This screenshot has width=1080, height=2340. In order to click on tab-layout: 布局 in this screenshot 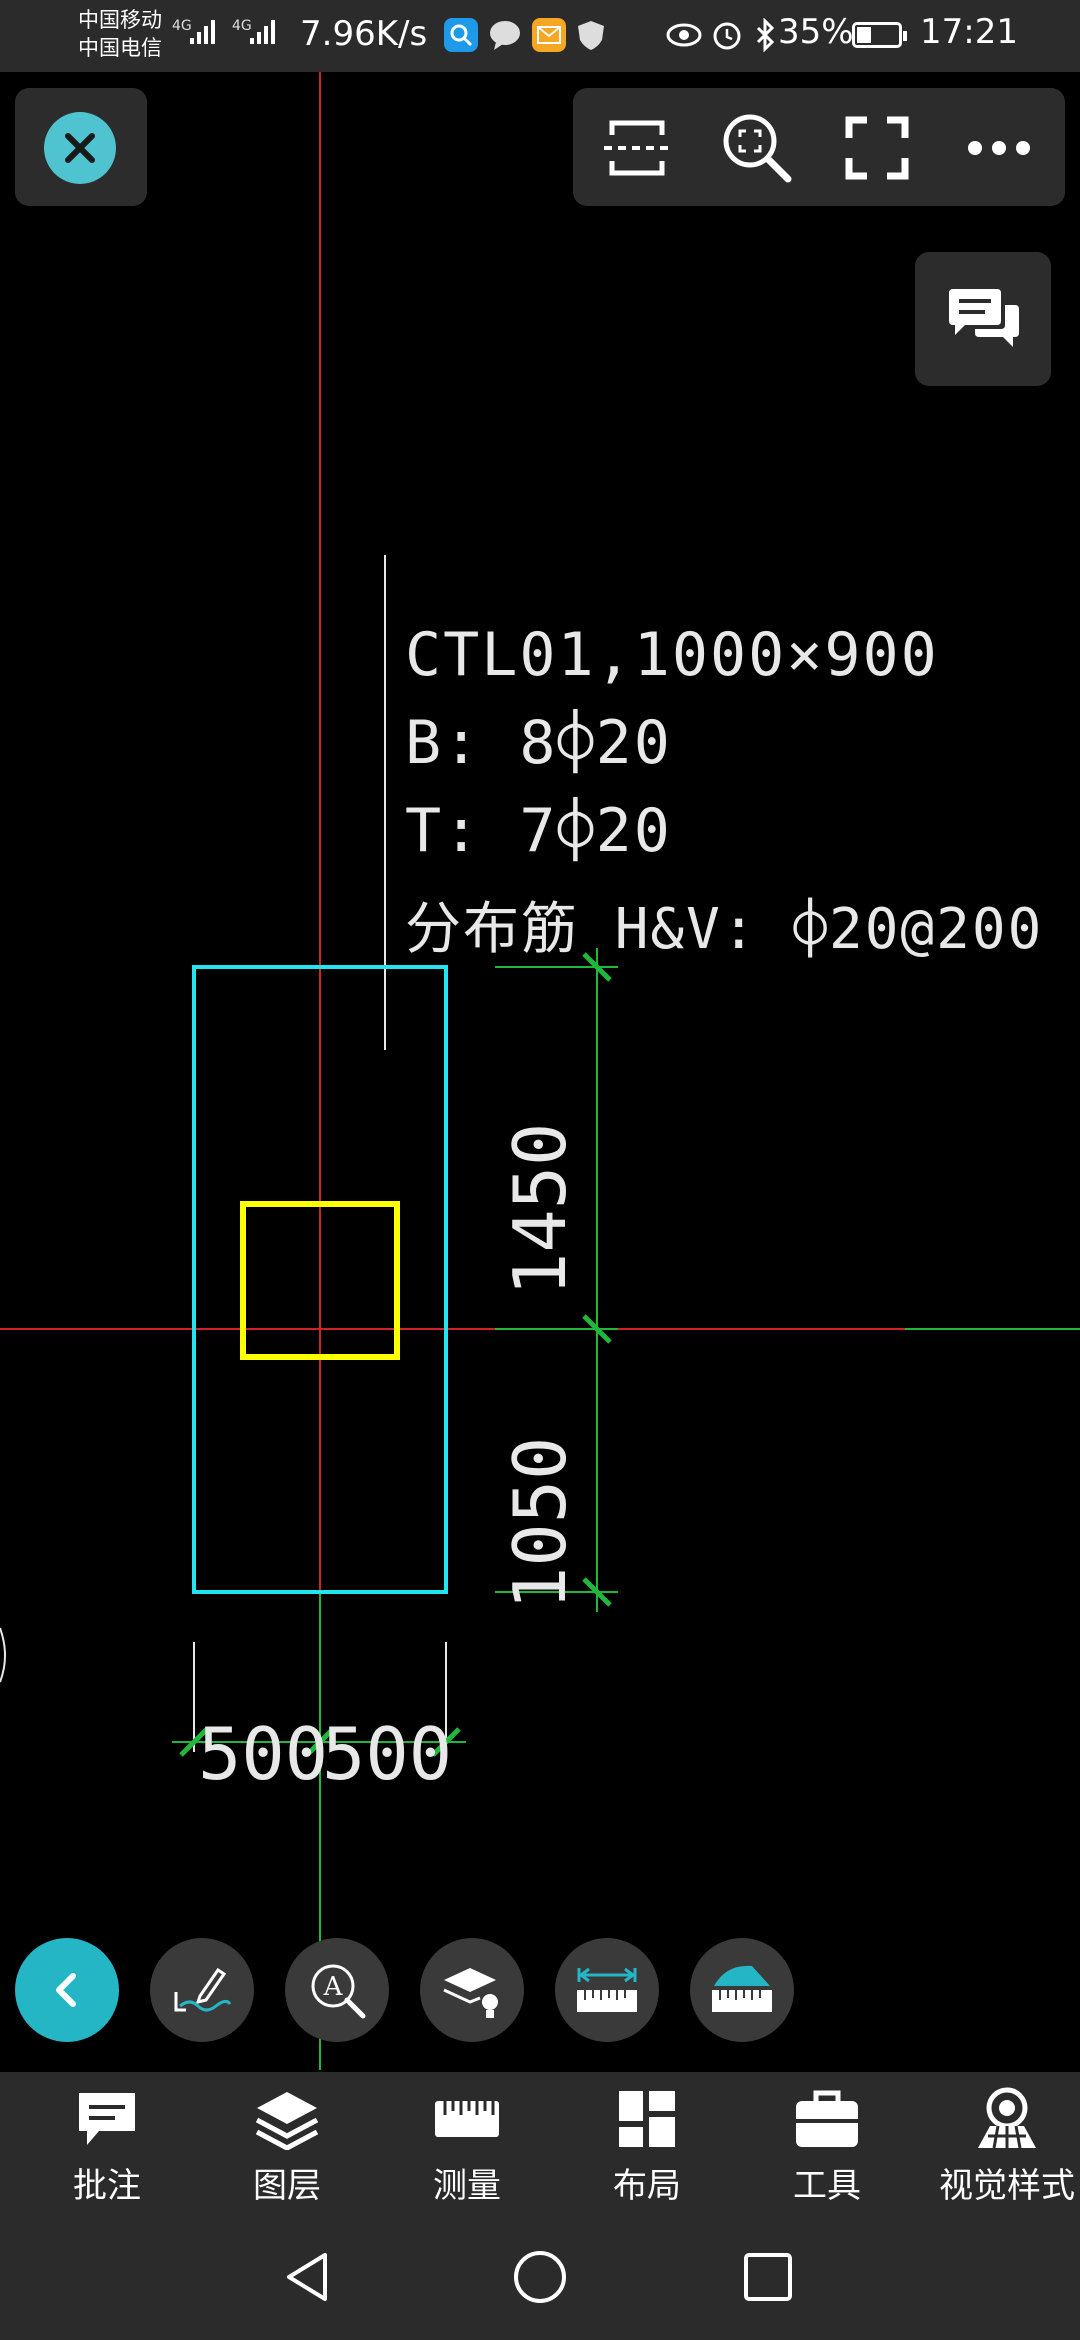, I will do `click(647, 2146)`.